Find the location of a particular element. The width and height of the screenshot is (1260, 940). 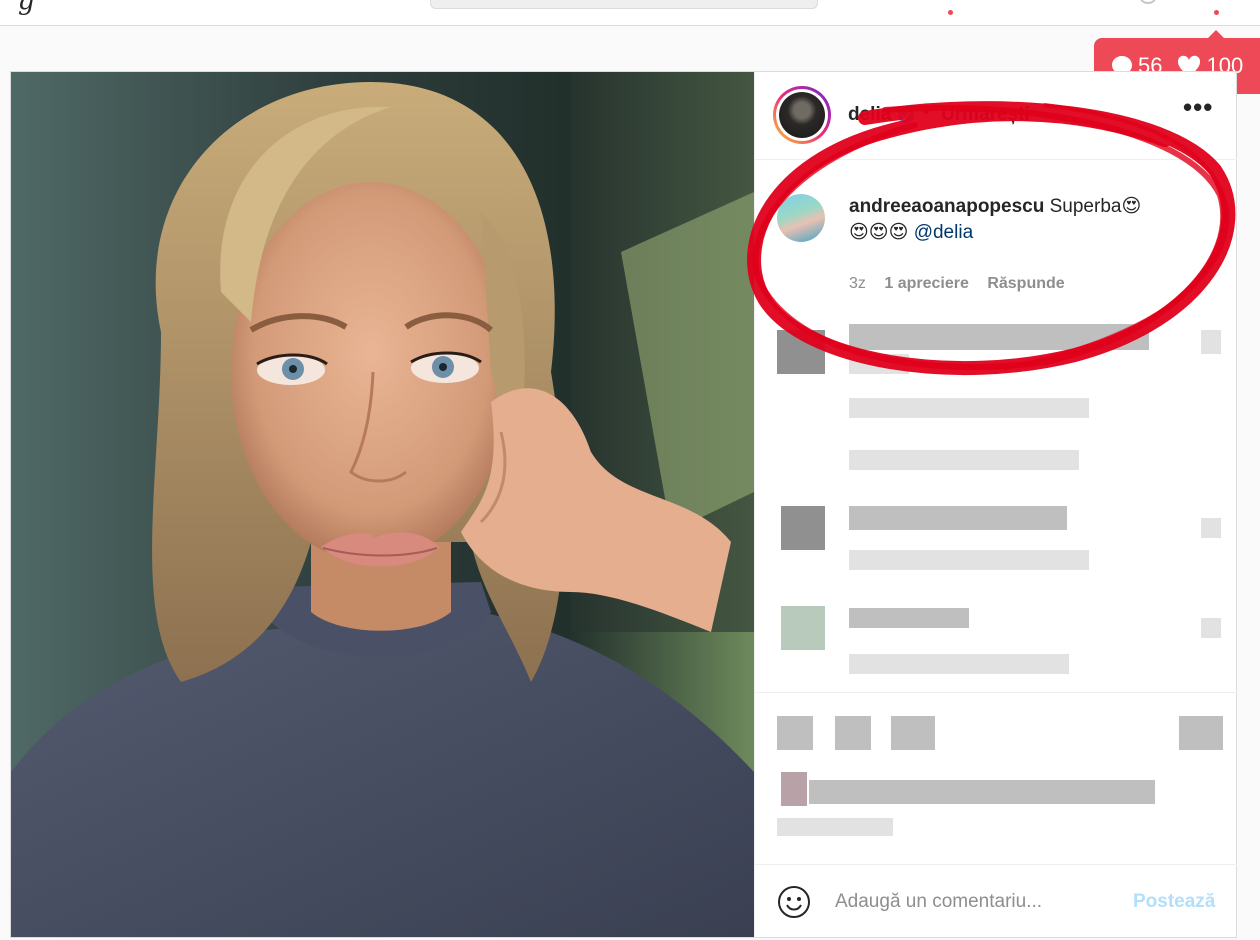

commenter-avatar is located at coordinates (801, 218).